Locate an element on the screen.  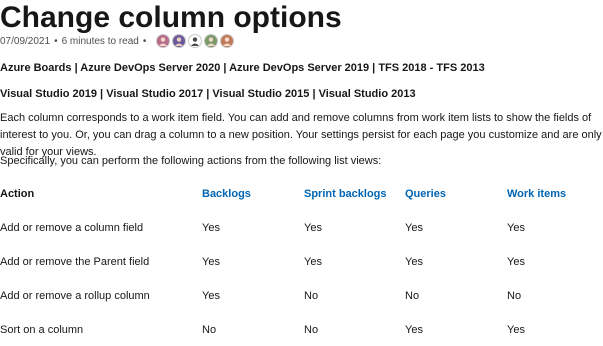
column-header-backlogs: Backlogs is located at coordinates (226, 194).